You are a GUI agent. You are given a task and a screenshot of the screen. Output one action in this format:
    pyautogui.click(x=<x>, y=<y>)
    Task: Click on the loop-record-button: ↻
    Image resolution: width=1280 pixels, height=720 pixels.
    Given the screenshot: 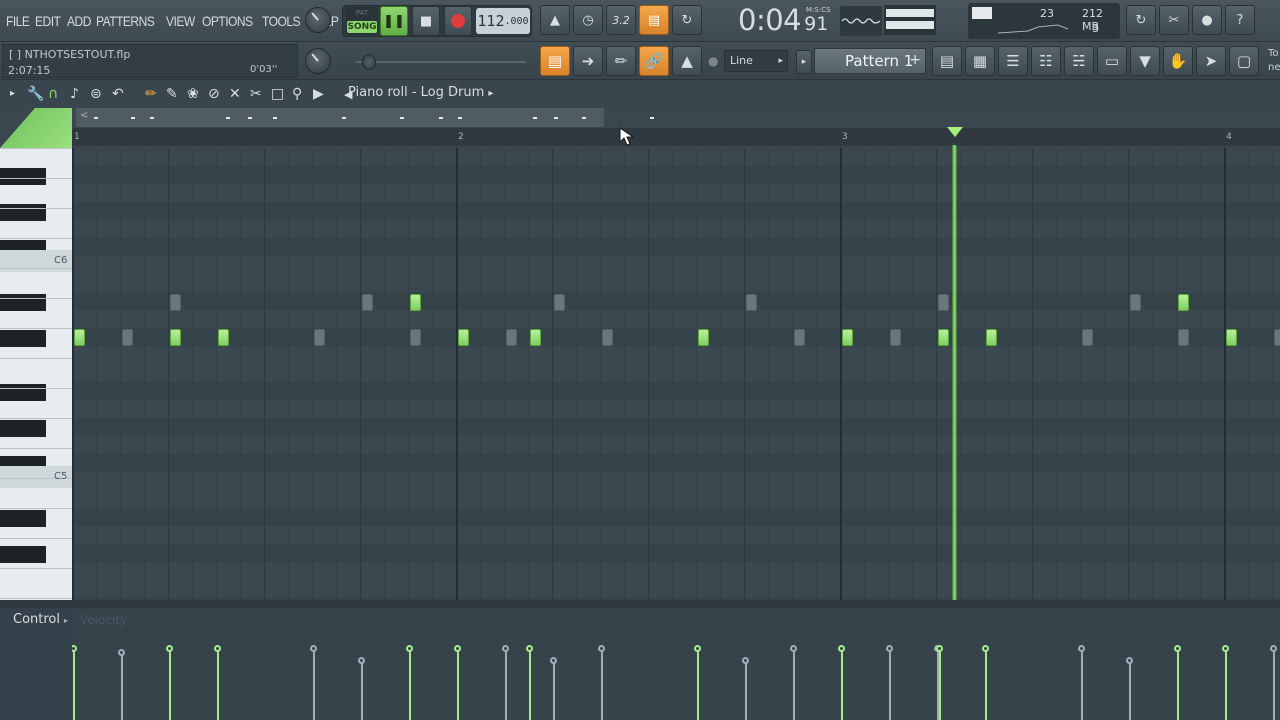 What is the action you would take?
    pyautogui.click(x=687, y=20)
    